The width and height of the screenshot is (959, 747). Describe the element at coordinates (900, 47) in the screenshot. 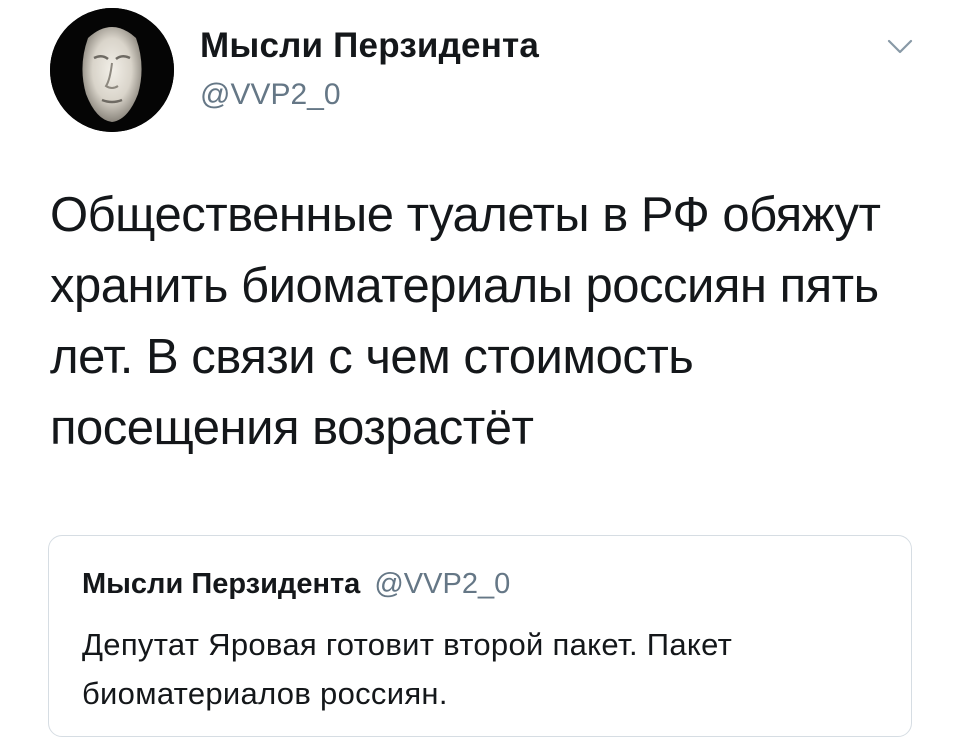

I see `chevron-down-icon` at that location.